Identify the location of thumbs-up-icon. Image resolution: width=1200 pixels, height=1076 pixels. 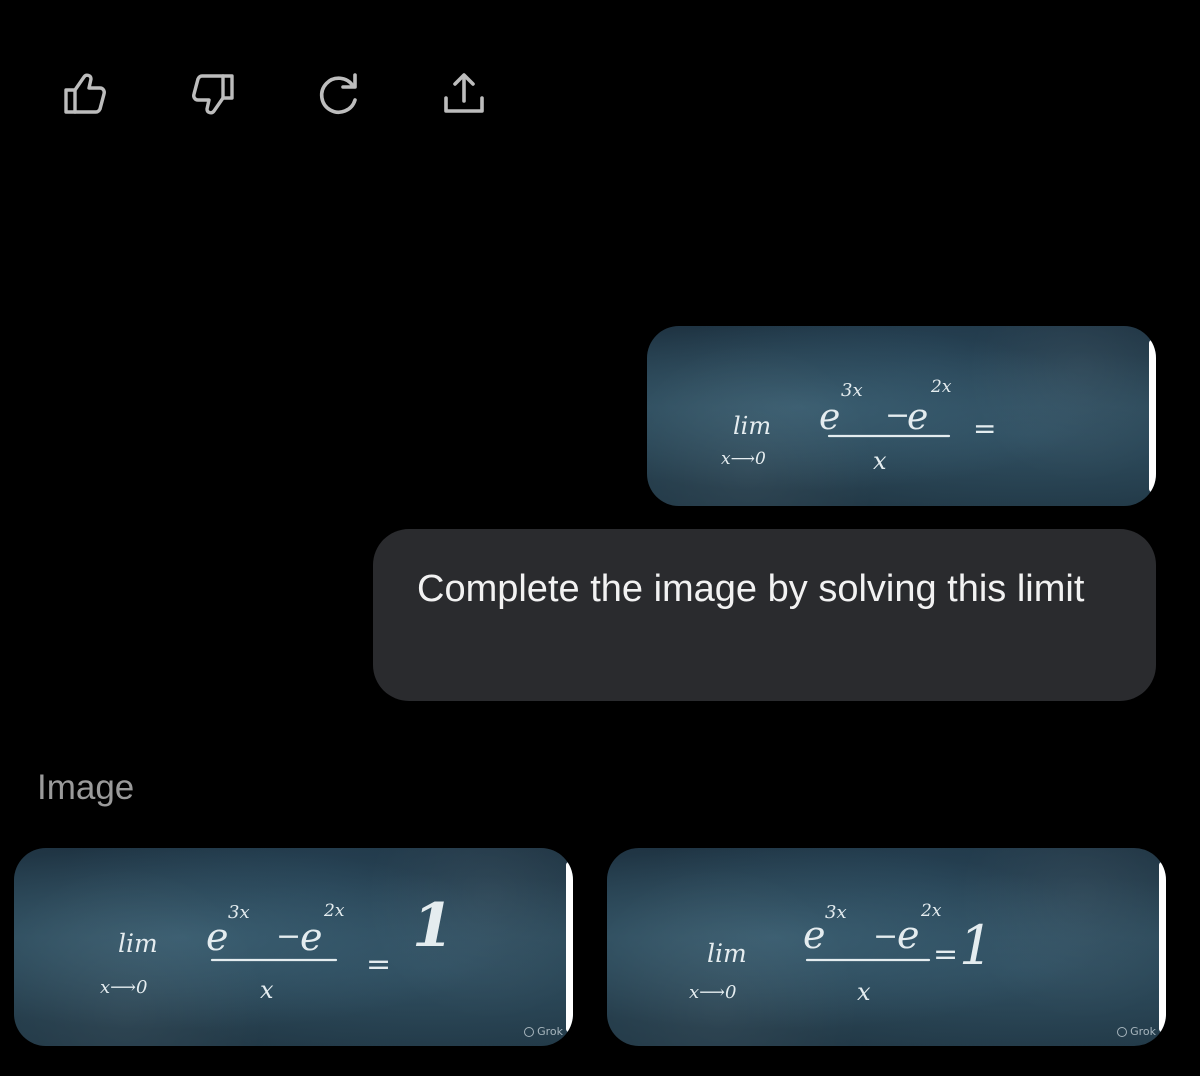
(85, 93).